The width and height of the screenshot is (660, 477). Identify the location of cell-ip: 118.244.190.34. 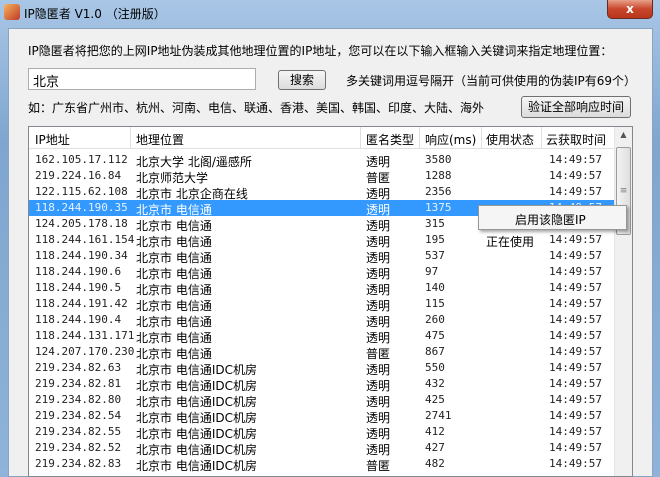
(81, 255).